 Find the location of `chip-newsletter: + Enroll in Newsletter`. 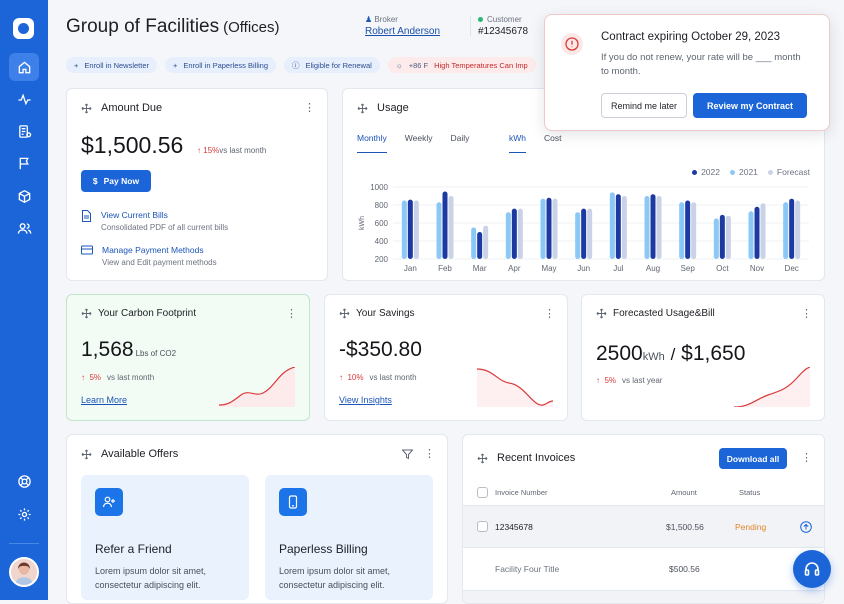

chip-newsletter: + Enroll in Newsletter is located at coordinates (111, 65).